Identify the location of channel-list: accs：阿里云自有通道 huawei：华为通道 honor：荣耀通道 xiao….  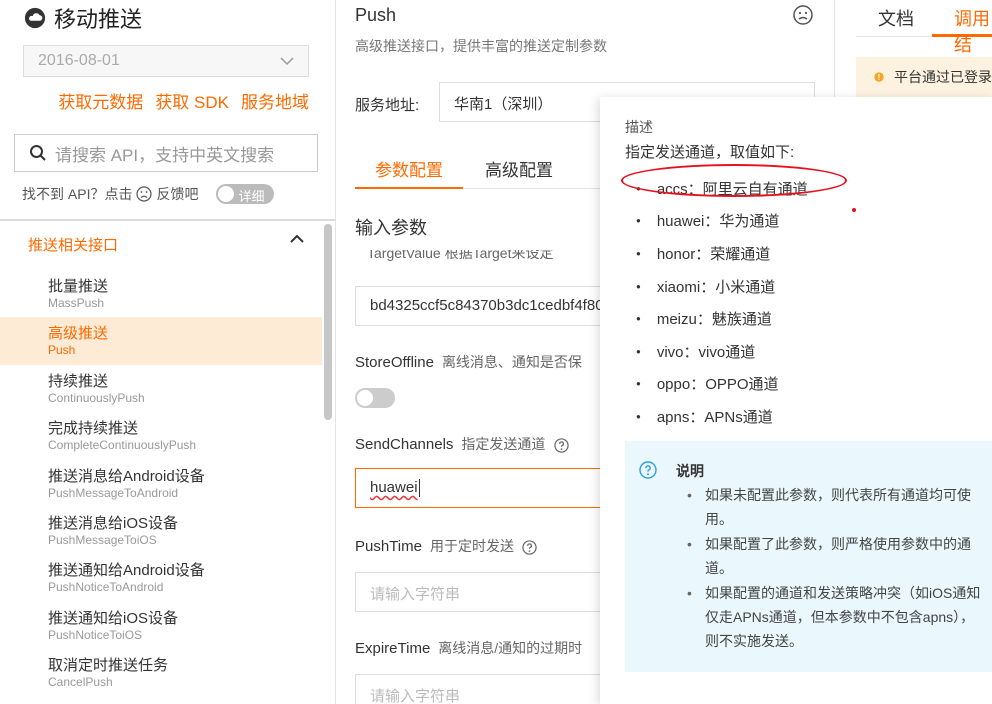
(722, 302).